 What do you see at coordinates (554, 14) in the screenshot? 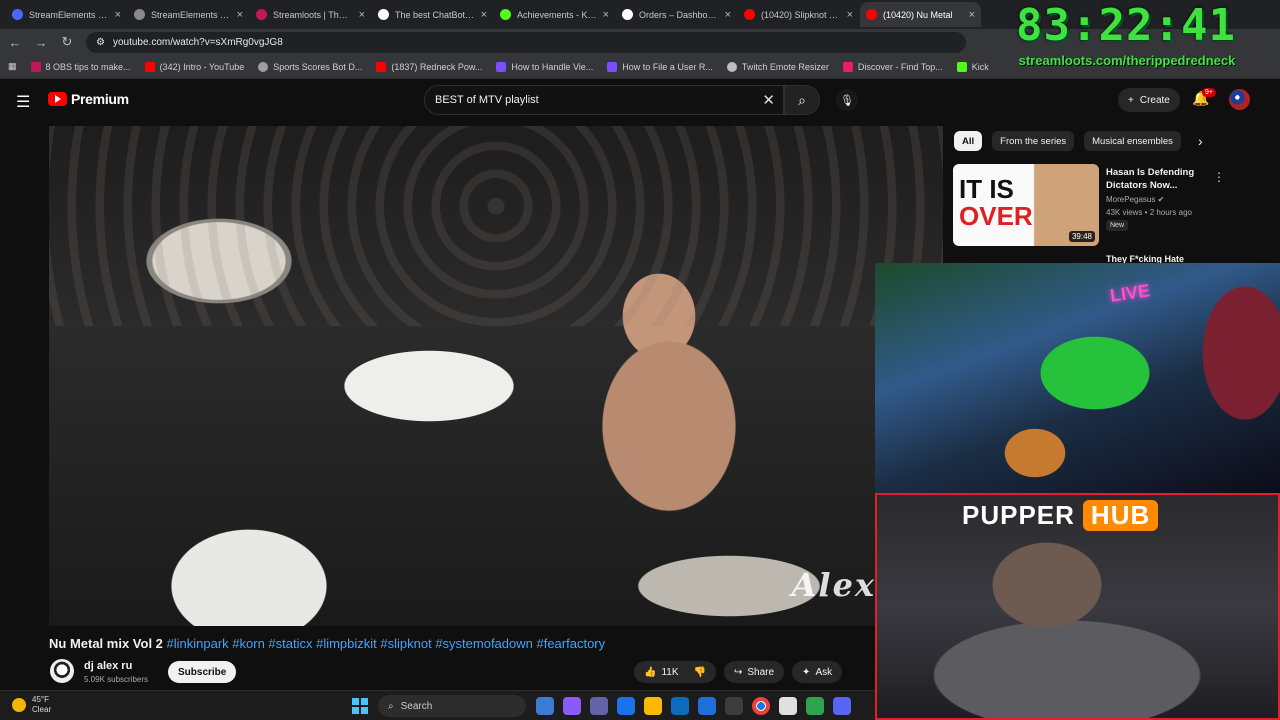
I see `browser-tab: Achievements - Kick ×` at bounding box center [554, 14].